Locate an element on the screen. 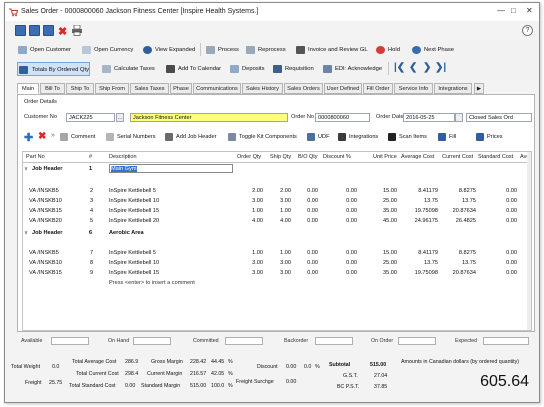 The image size is (544, 407). tab-sales-taxes: Sales Taxes is located at coordinates (149, 88).